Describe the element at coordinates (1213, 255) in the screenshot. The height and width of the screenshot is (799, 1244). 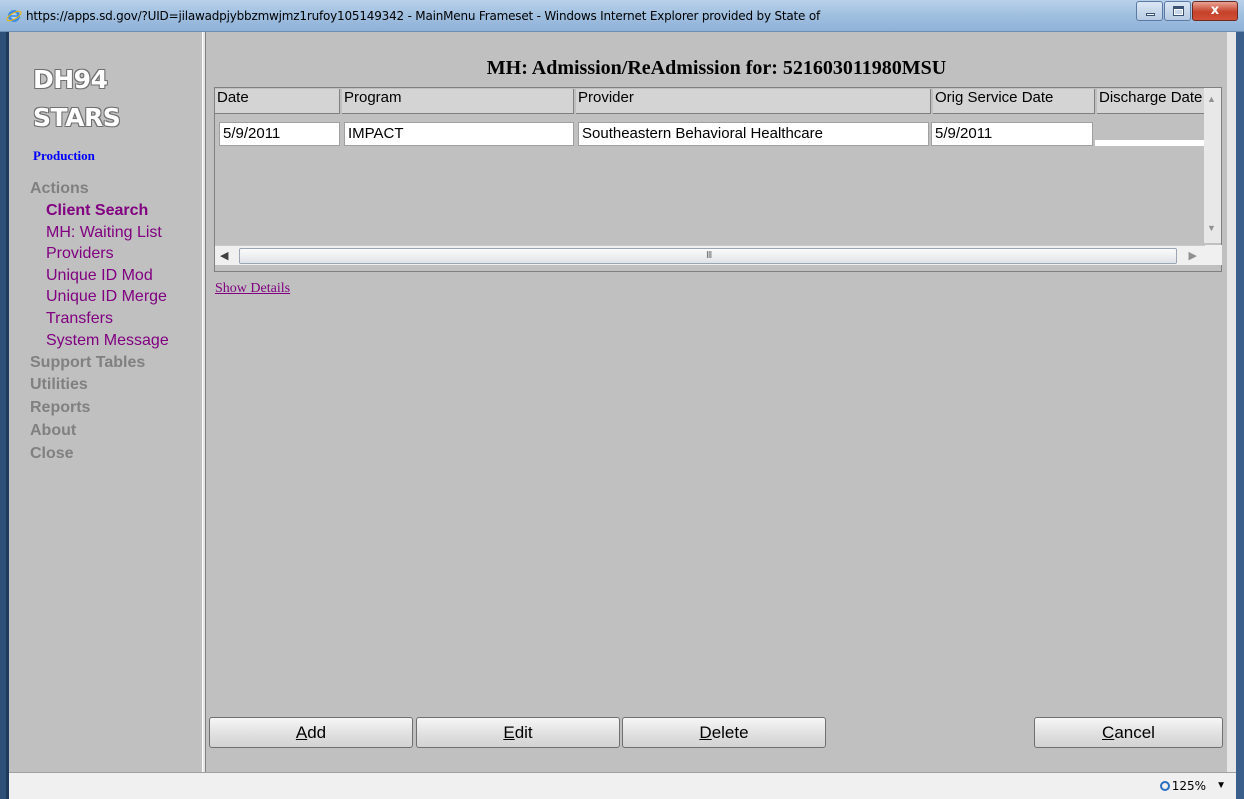
I see `scrollbar-corner` at that location.